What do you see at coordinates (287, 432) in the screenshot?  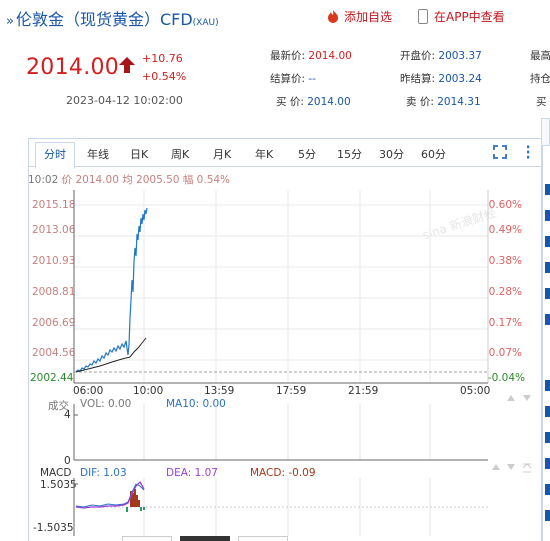 I see `volume-grid` at bounding box center [287, 432].